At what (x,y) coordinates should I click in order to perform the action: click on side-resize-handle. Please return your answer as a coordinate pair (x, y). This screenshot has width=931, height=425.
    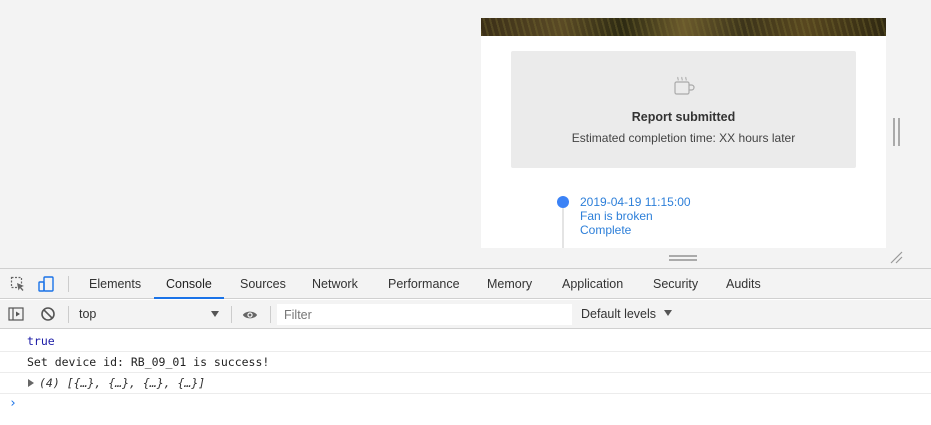
    Looking at the image, I should click on (897, 132).